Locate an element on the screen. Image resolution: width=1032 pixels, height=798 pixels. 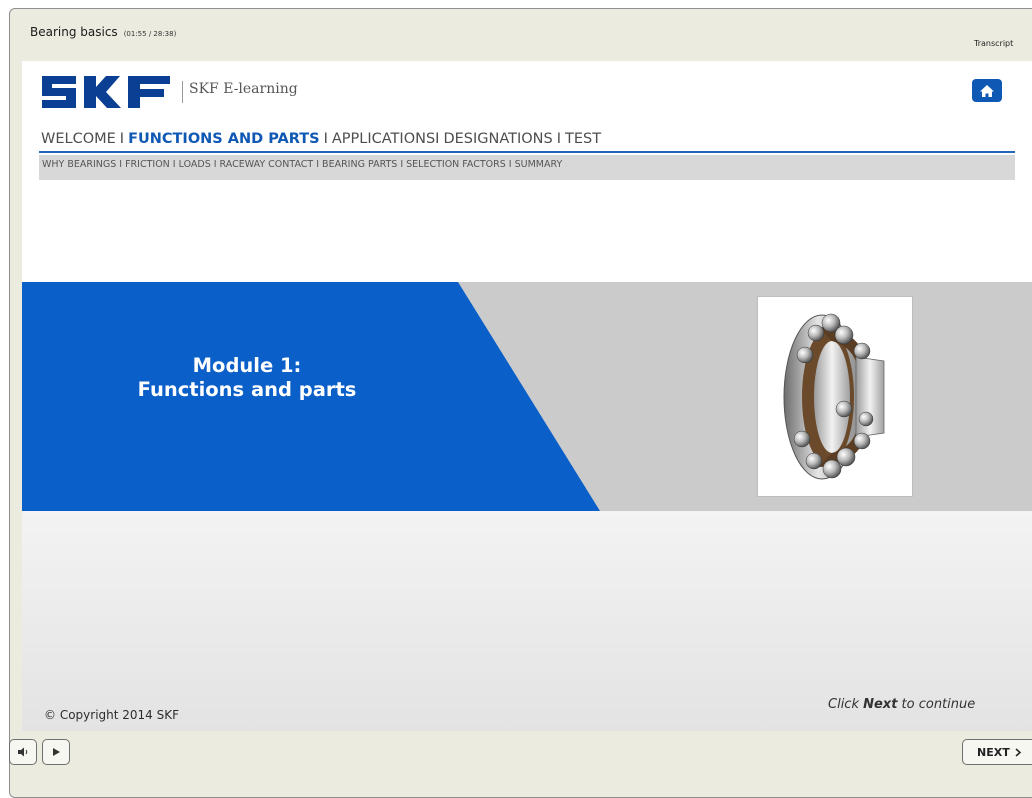
home-button is located at coordinates (987, 90).